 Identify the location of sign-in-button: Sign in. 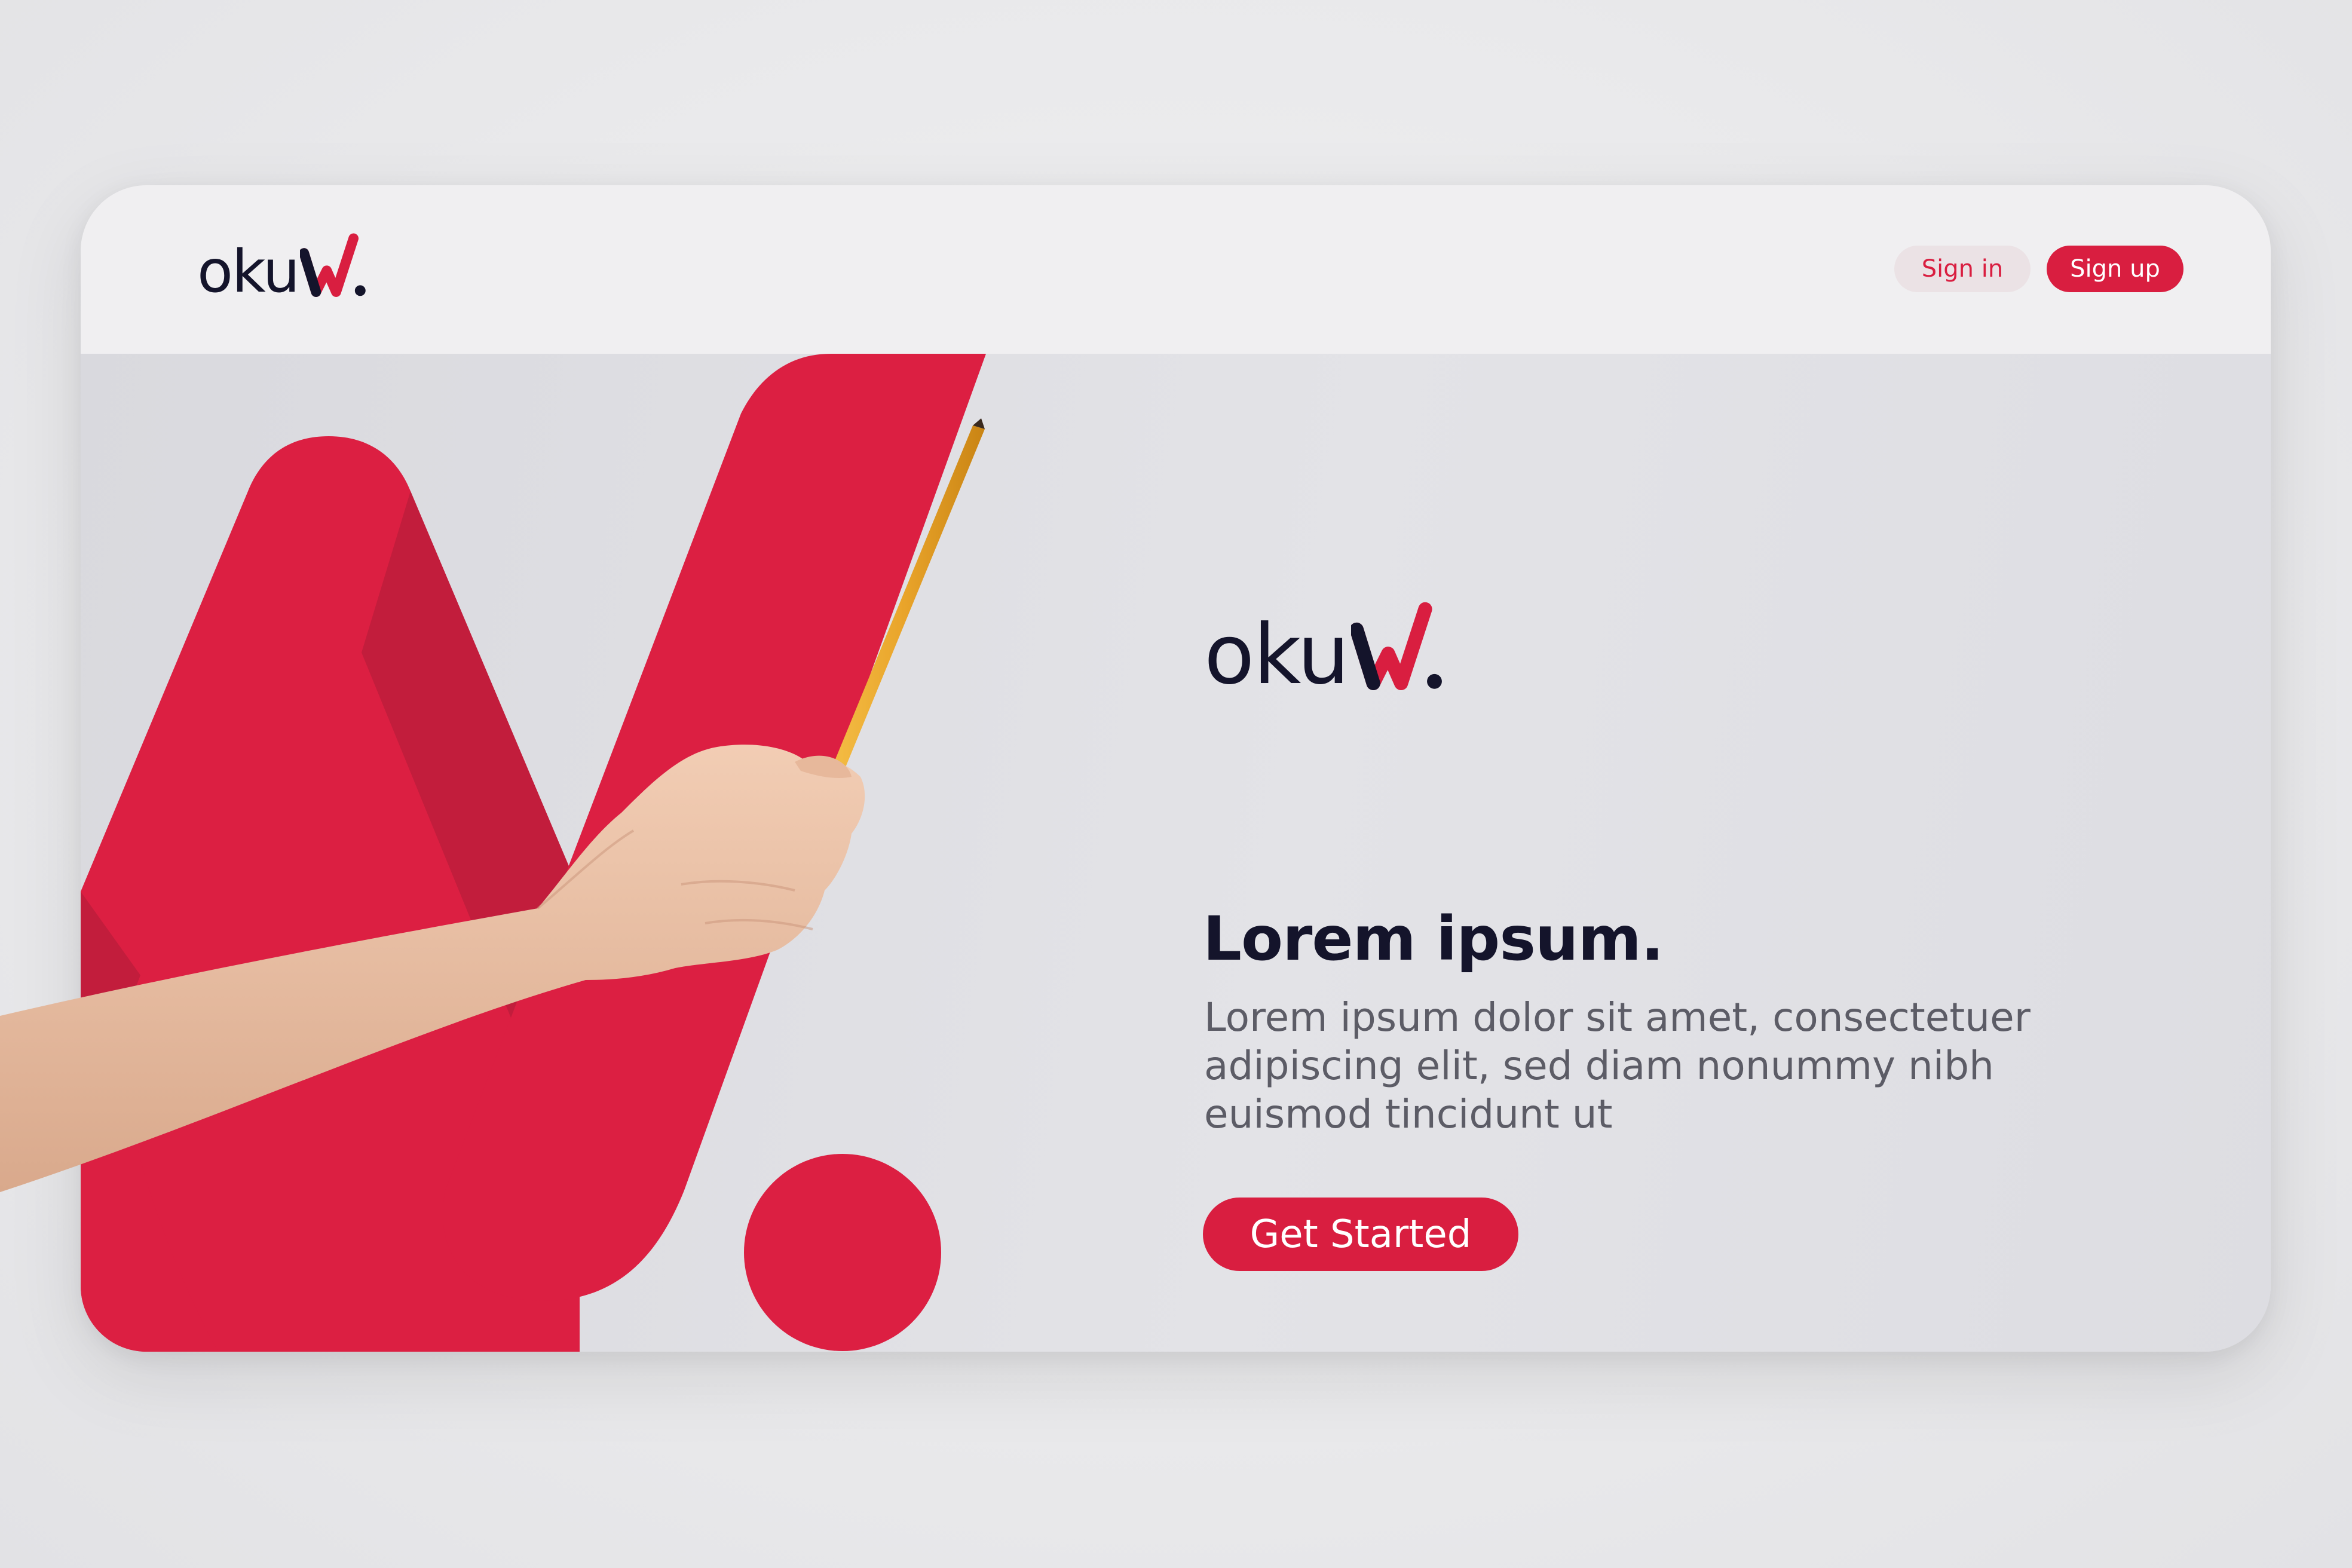
(1962, 269).